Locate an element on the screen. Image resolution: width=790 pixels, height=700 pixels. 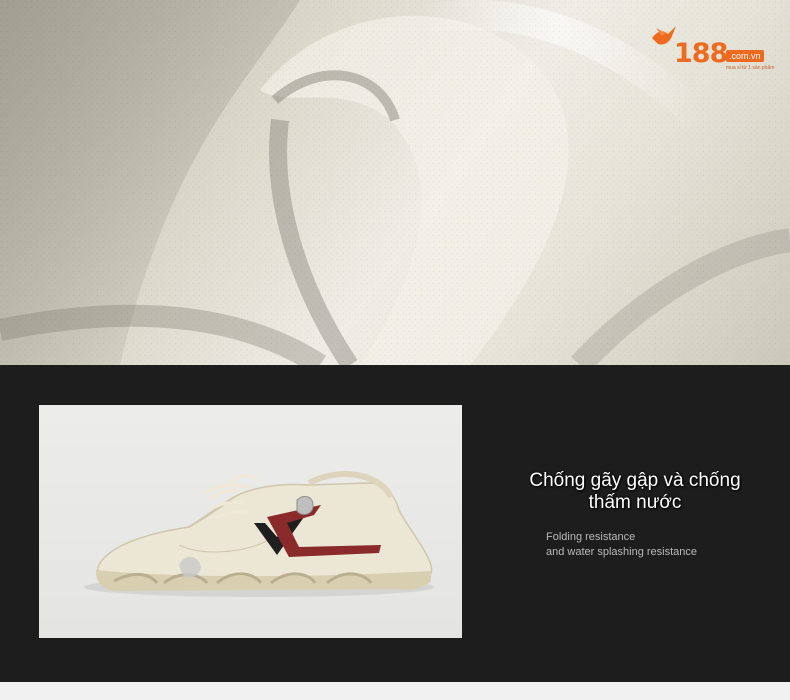
site-logo: 188 .com.vn mua sỉ từ 1 sản phẩm is located at coordinates (712, 46).